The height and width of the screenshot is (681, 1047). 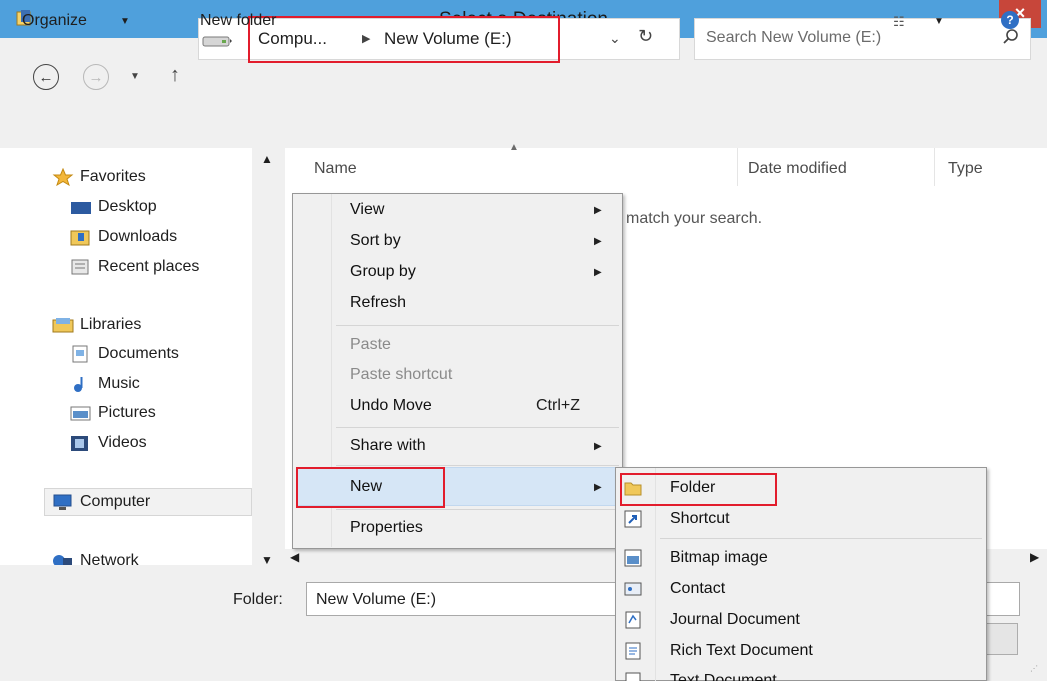 I want to click on libraries-icon, so click(x=63, y=325).